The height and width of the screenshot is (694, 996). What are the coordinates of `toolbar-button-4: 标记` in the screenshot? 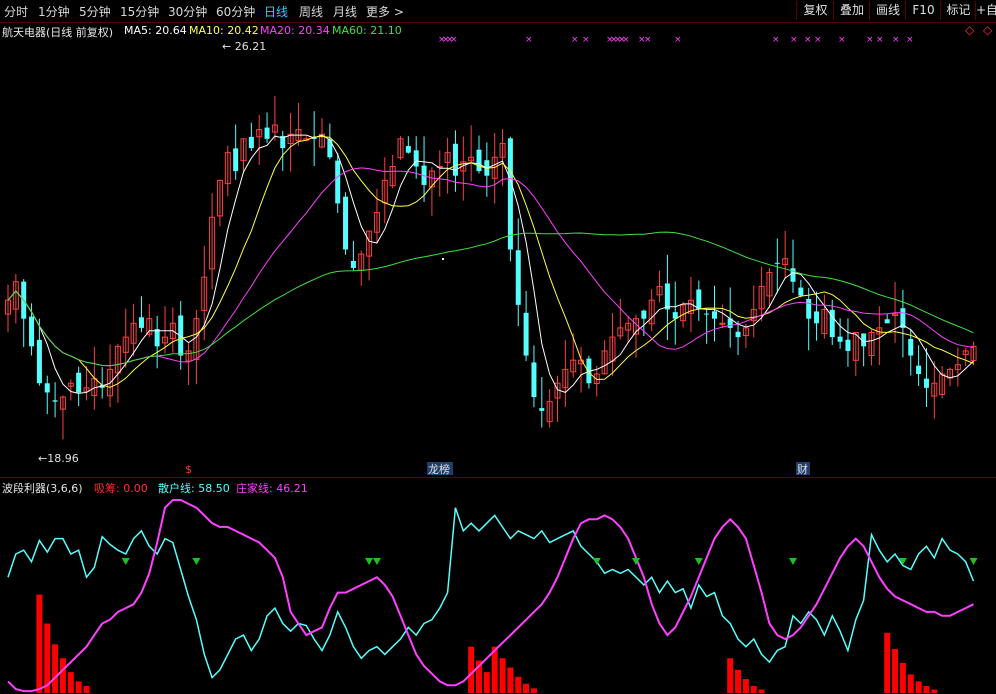 It's located at (958, 10).